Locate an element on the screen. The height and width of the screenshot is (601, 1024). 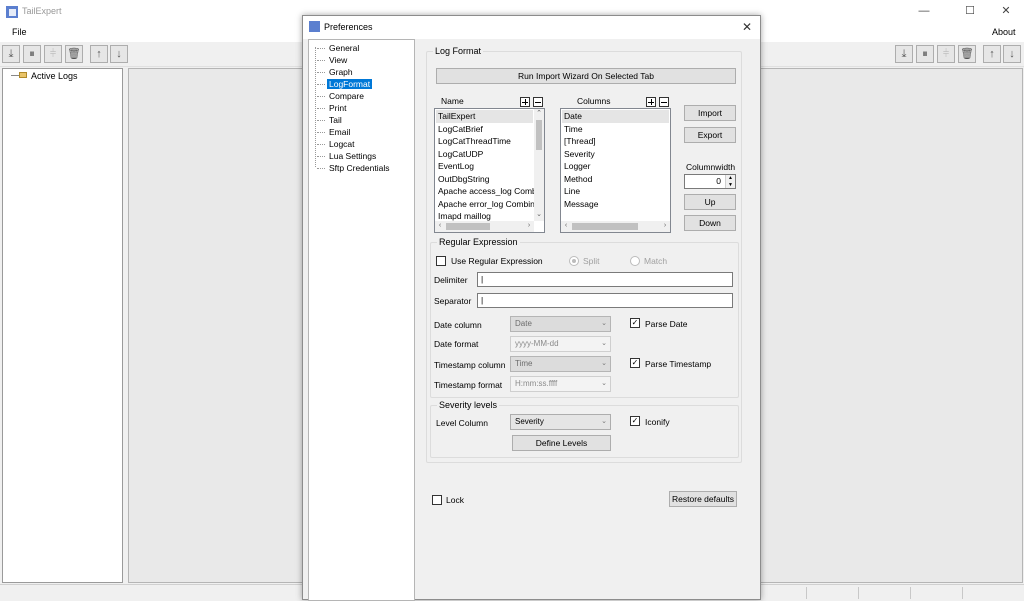
active-logs-tree: Active Logs is located at coordinates (62, 325).